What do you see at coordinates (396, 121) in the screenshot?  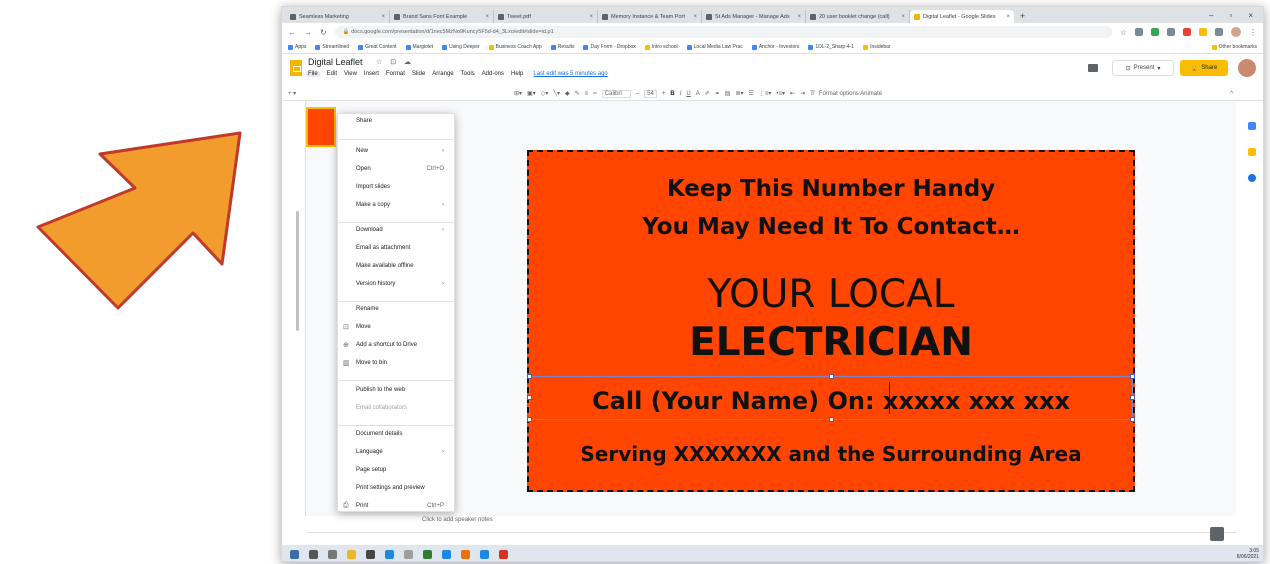 I see `menu-item-share: Share` at bounding box center [396, 121].